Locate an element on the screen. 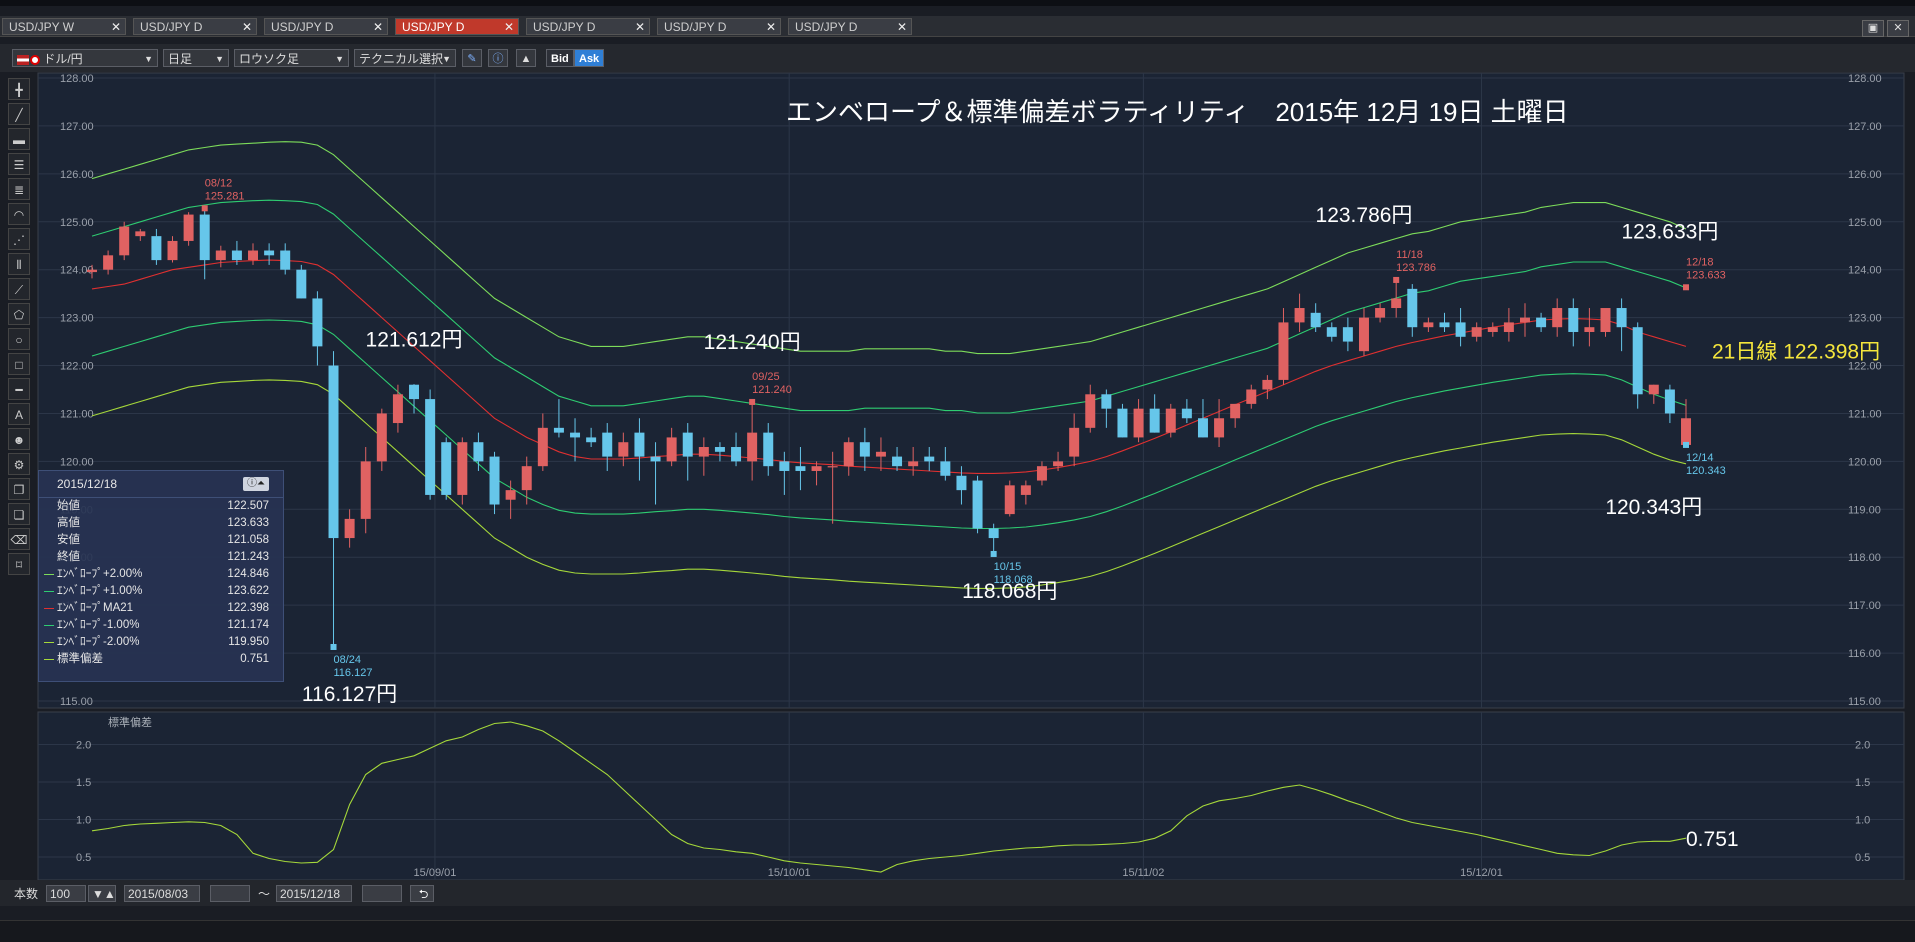 This screenshot has width=1915, height=942. to-time-input is located at coordinates (382, 893).